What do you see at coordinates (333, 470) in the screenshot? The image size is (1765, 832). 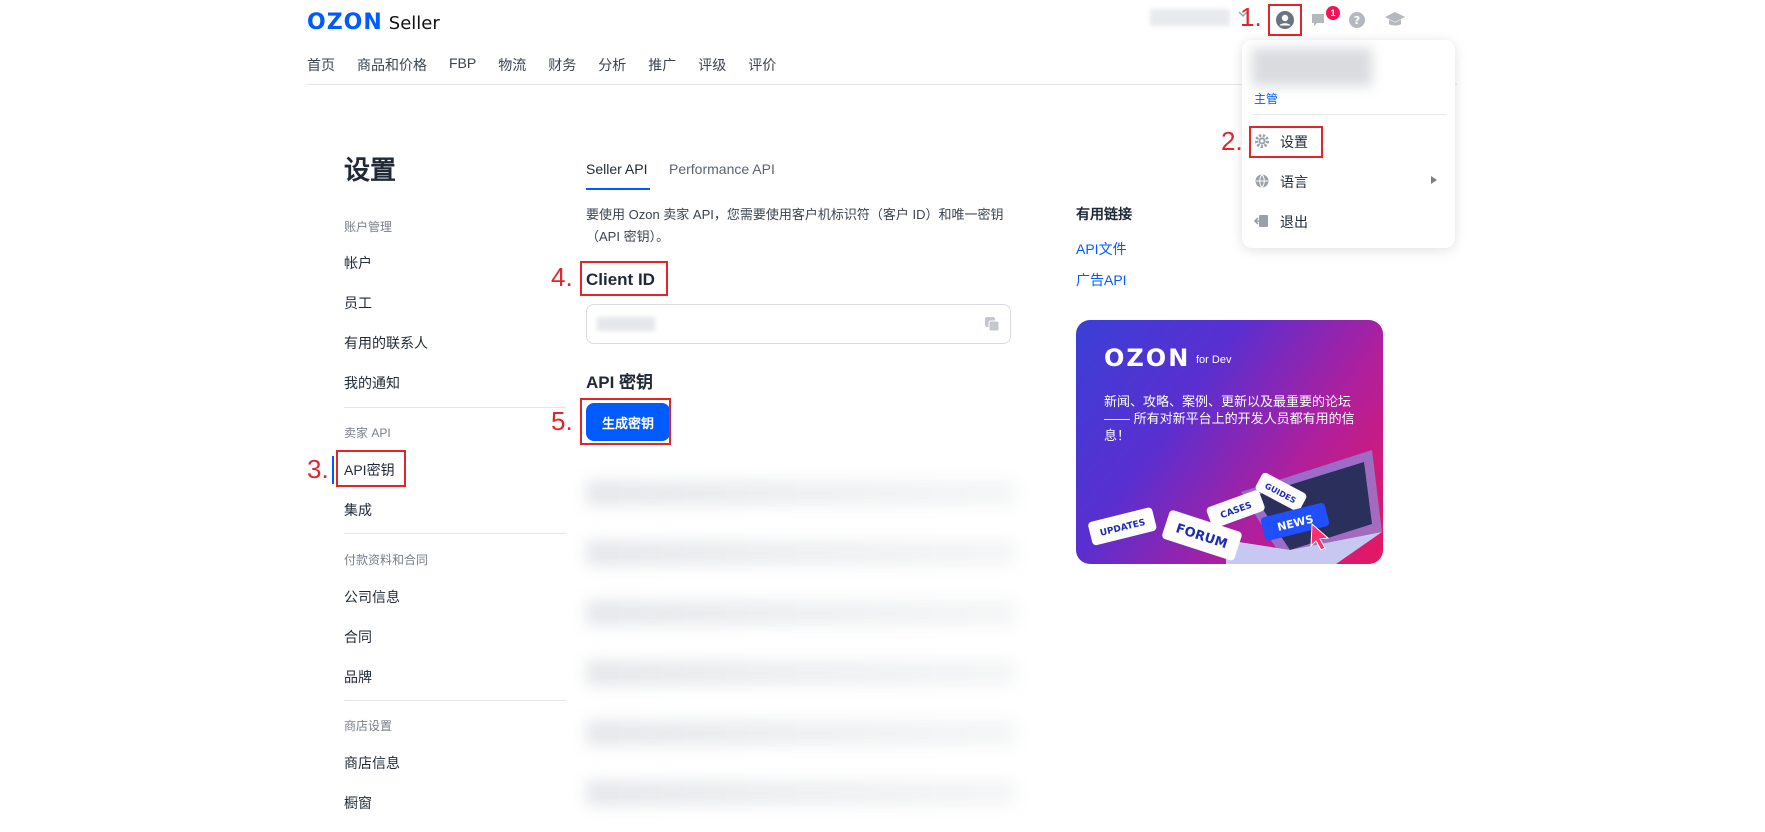 I see `sidebar-active-indicator` at bounding box center [333, 470].